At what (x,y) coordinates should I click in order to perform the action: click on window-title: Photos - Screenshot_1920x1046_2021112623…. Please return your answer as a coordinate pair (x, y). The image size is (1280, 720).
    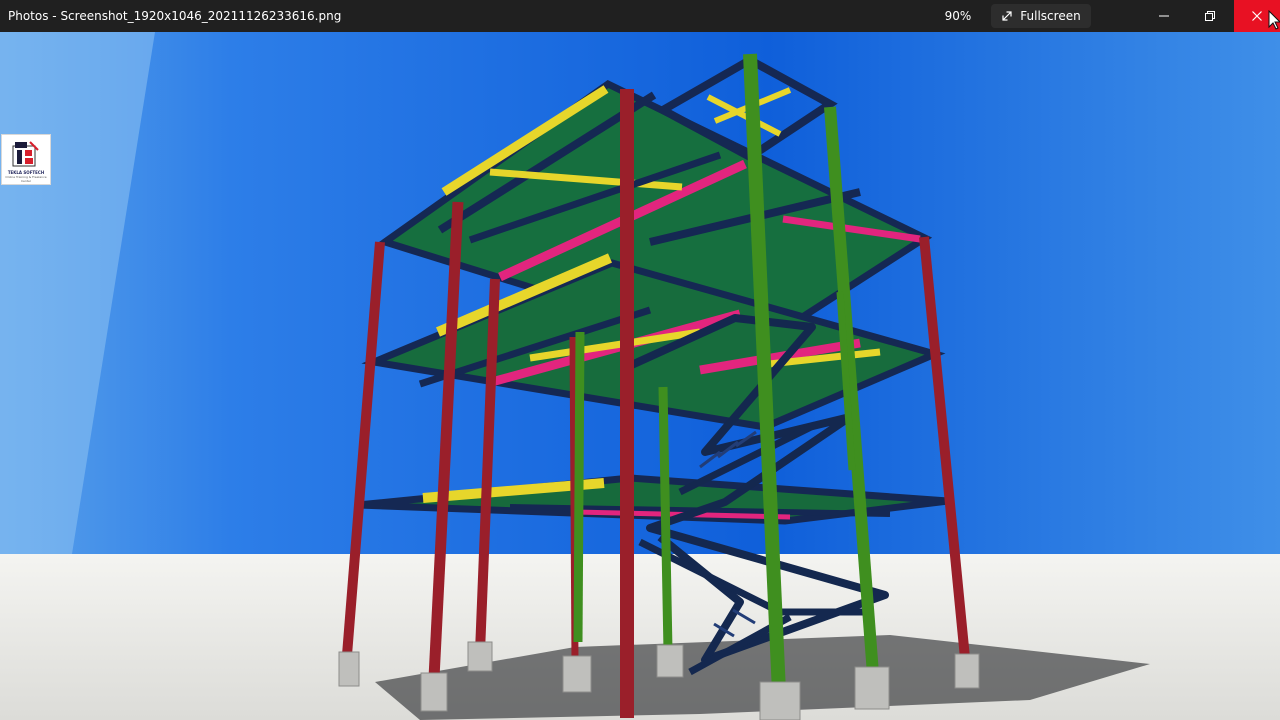
    Looking at the image, I should click on (175, 16).